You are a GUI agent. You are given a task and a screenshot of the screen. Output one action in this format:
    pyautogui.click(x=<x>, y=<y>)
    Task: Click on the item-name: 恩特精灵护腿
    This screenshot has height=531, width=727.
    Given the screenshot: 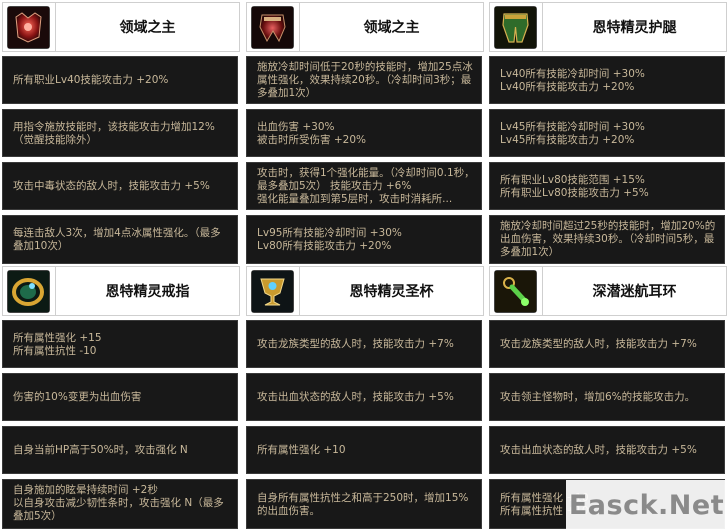 What is the action you would take?
    pyautogui.click(x=634, y=27)
    